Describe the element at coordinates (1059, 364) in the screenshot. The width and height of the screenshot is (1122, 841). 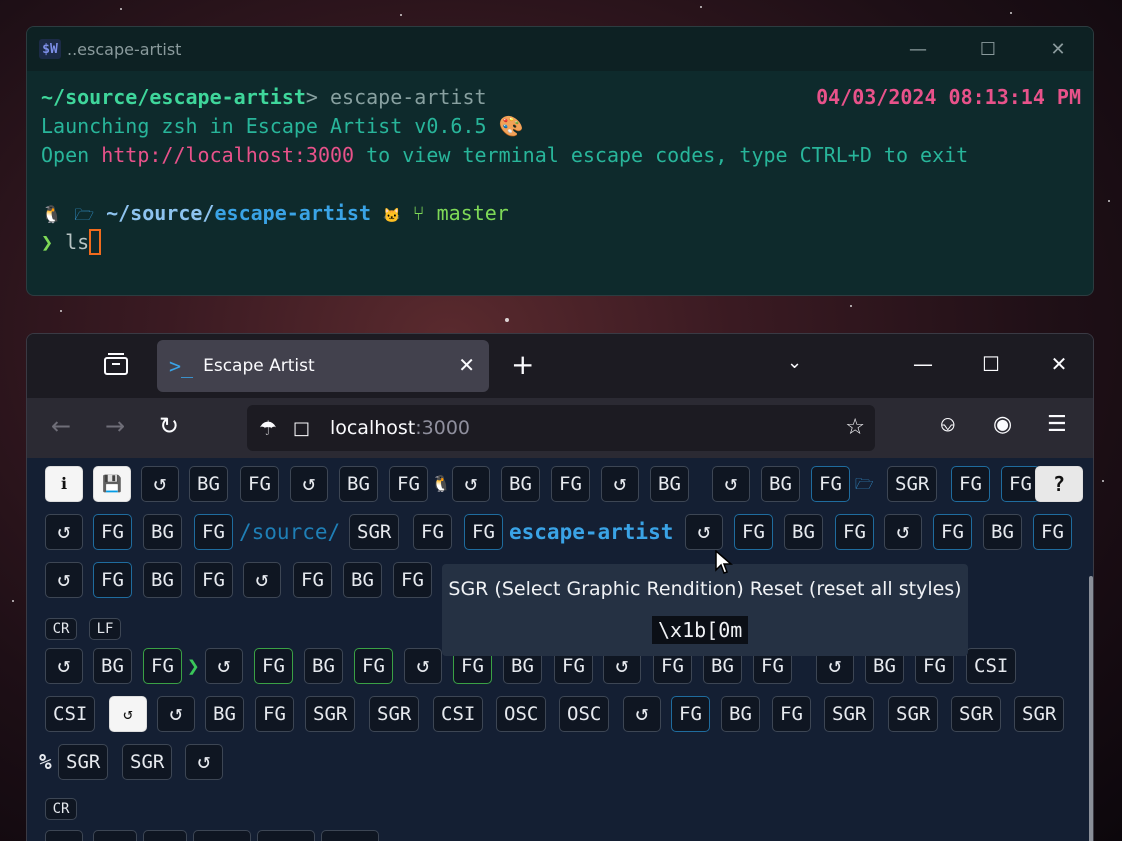
I see `browser-close-icon: ✕` at that location.